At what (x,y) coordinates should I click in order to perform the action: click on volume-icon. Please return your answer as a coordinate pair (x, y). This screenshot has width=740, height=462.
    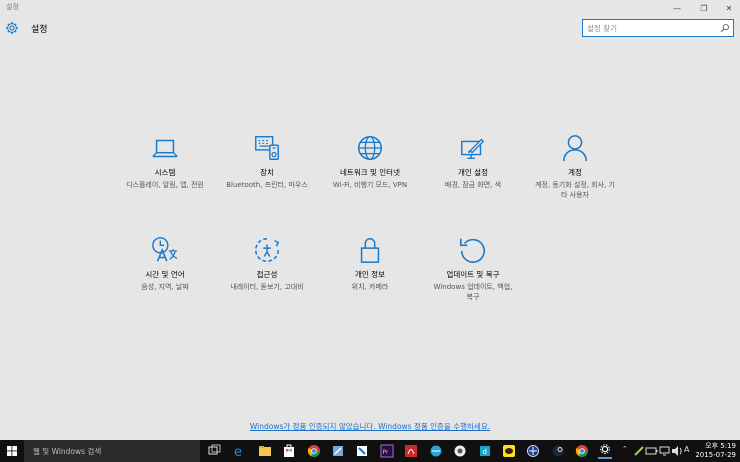
    Looking at the image, I should click on (677, 451).